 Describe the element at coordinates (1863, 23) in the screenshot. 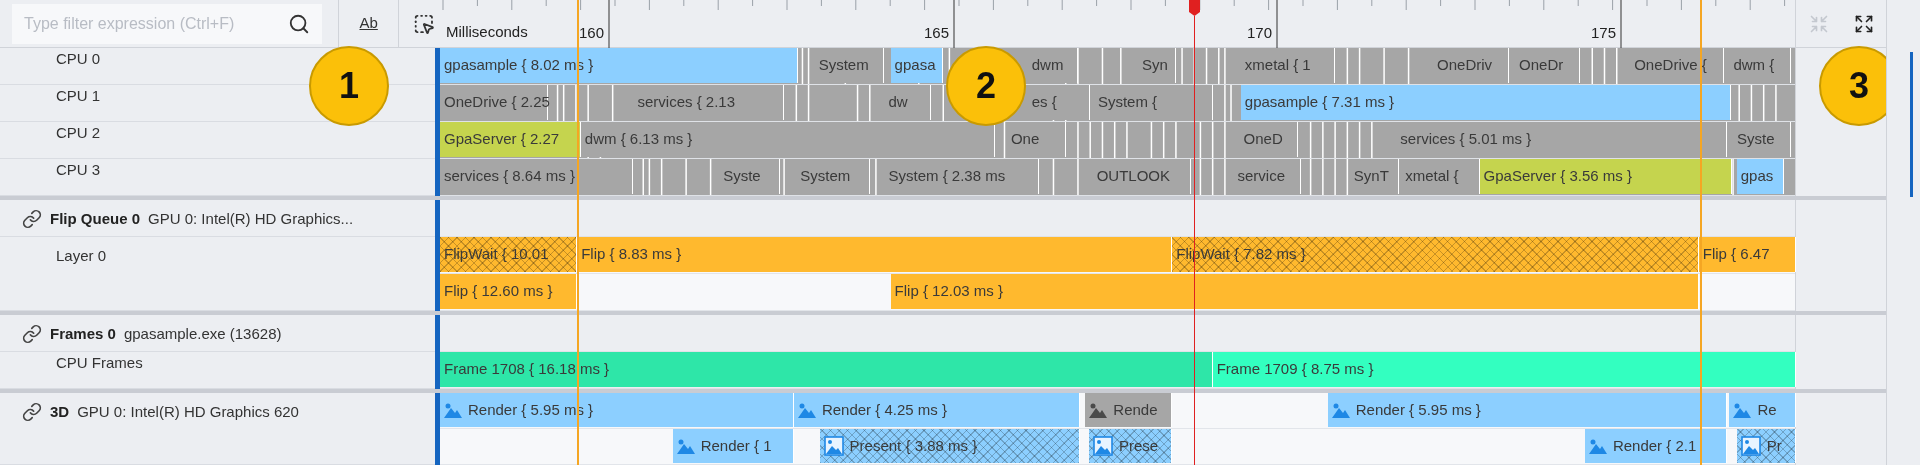

I see `expand-icon` at that location.